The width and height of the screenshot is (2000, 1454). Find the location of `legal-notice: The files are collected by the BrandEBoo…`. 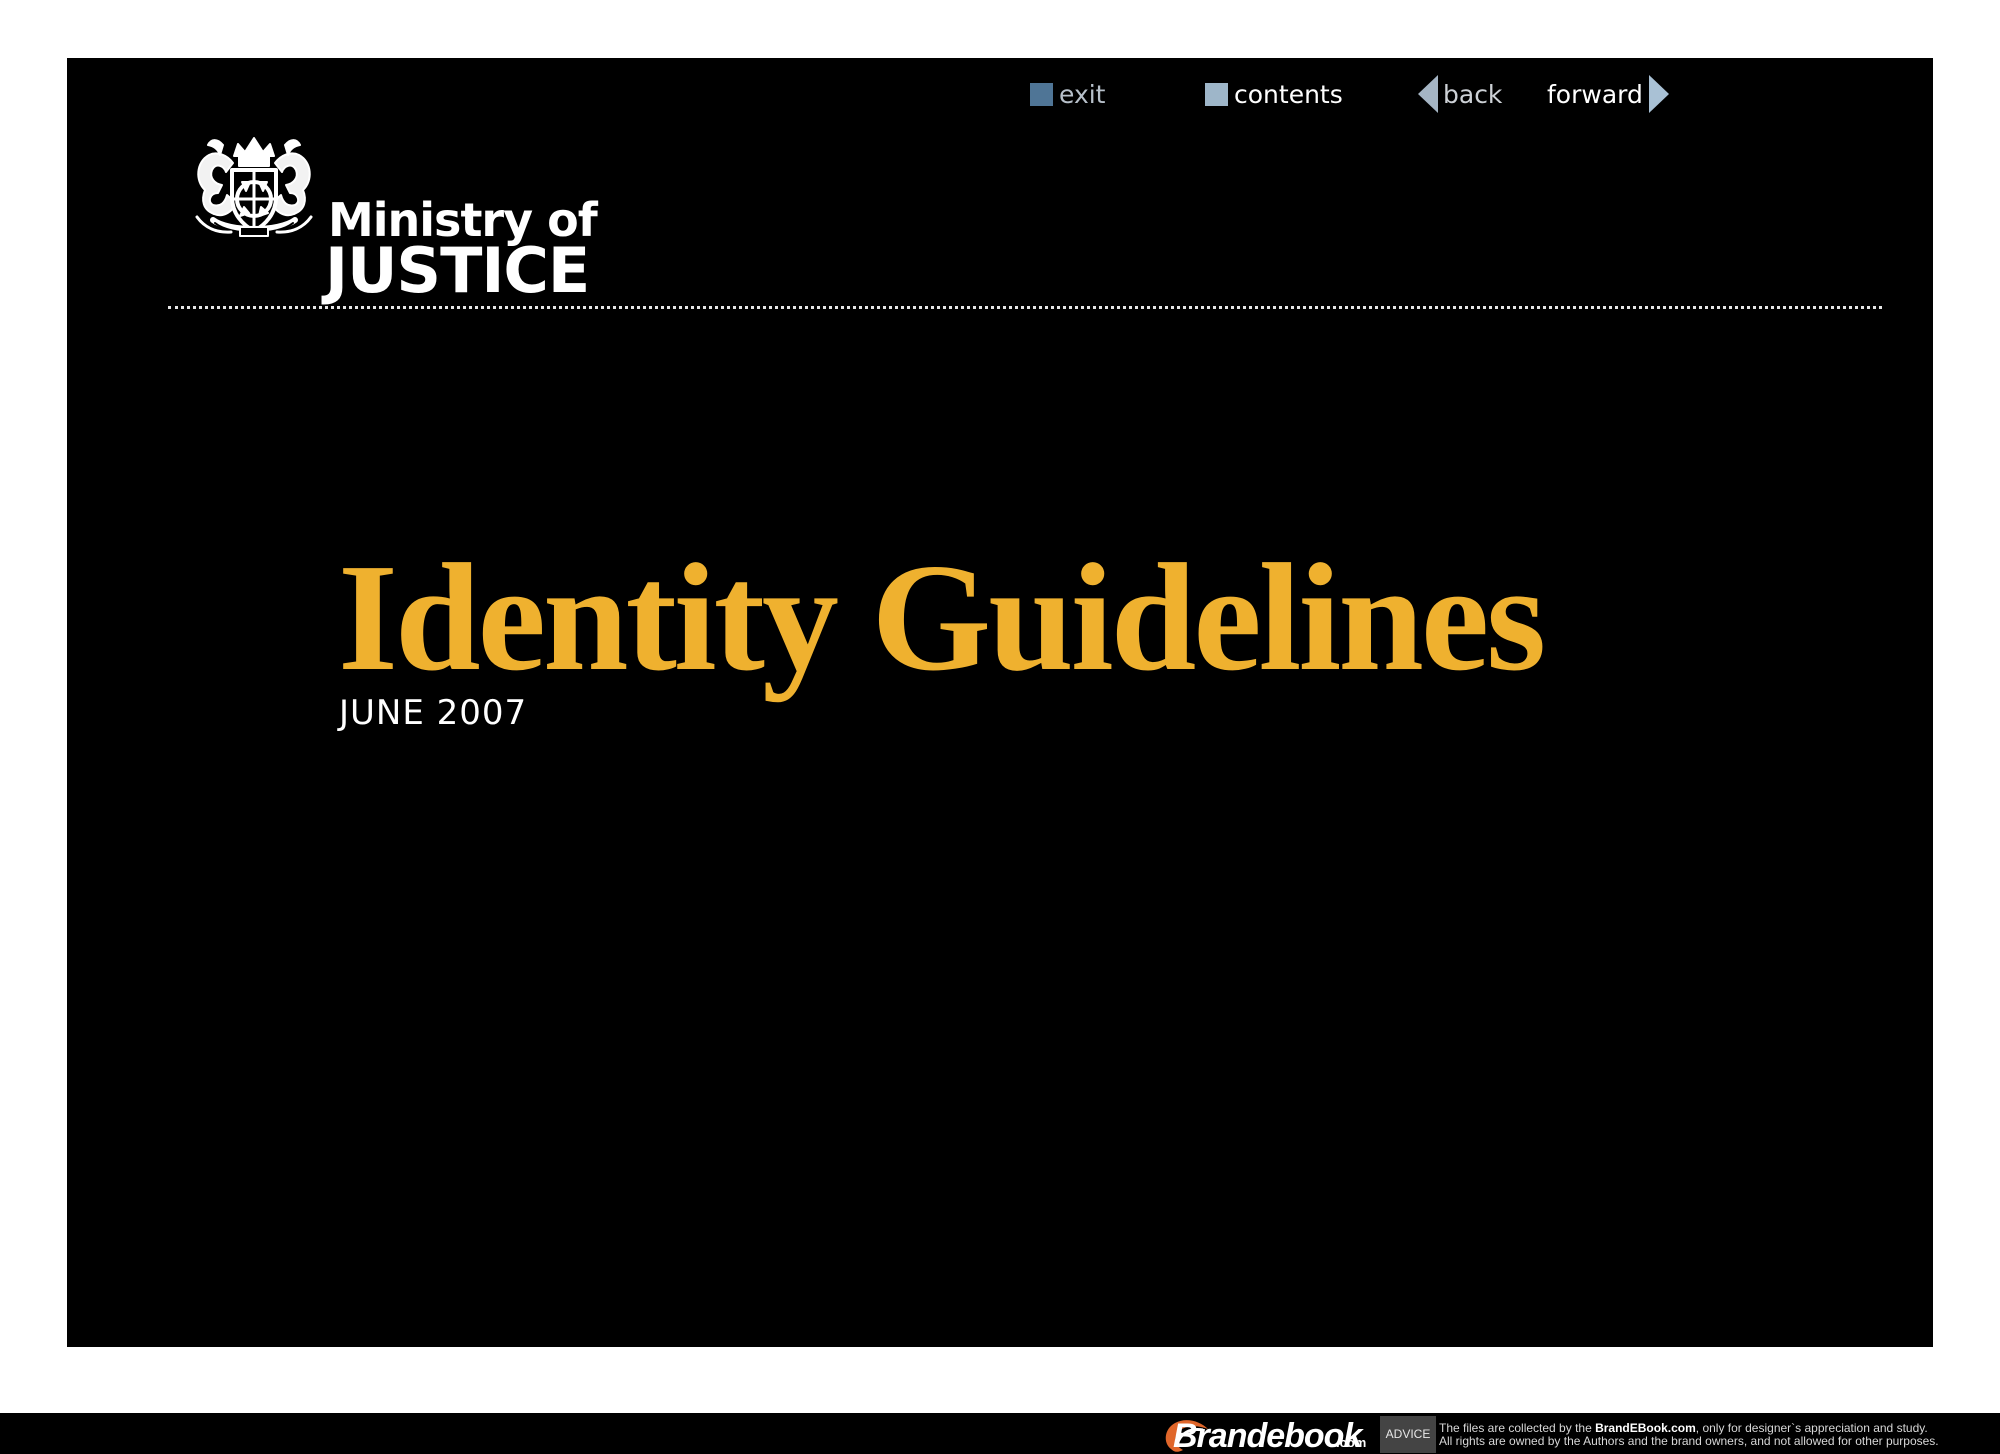

legal-notice: The files are collected by the BrandEBoo… is located at coordinates (1719, 1436).